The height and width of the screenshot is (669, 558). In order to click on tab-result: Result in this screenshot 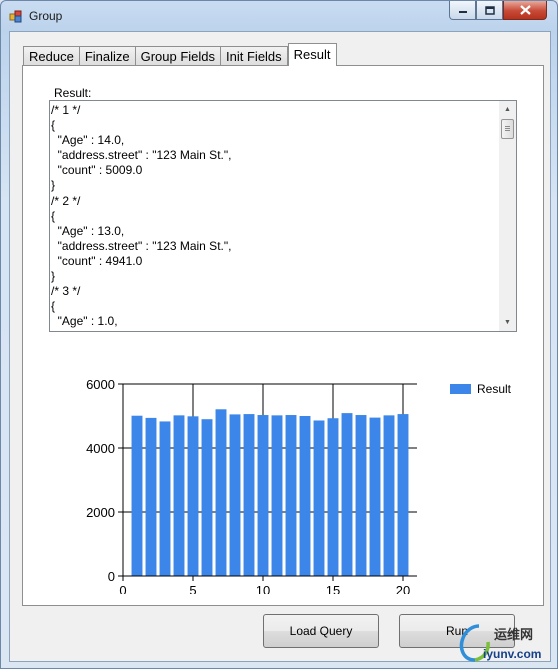, I will do `click(312, 54)`.